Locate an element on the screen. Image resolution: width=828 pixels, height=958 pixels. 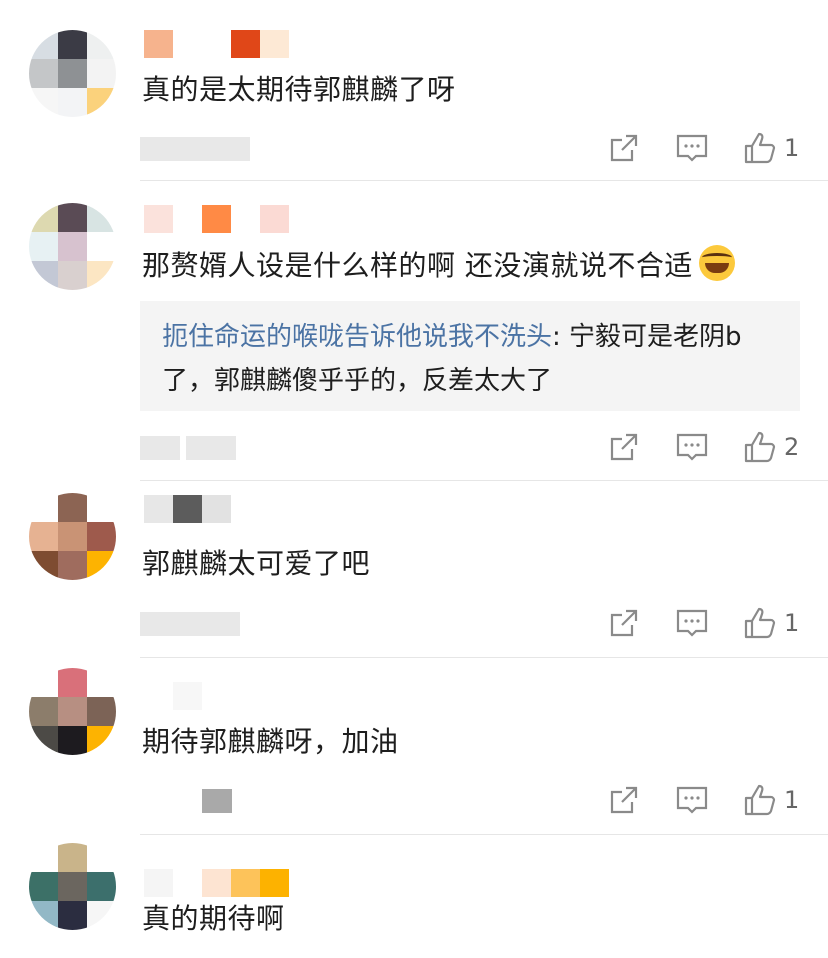
comment-text: 真的是太期待郭麒麟了呀 is located at coordinates (299, 89).